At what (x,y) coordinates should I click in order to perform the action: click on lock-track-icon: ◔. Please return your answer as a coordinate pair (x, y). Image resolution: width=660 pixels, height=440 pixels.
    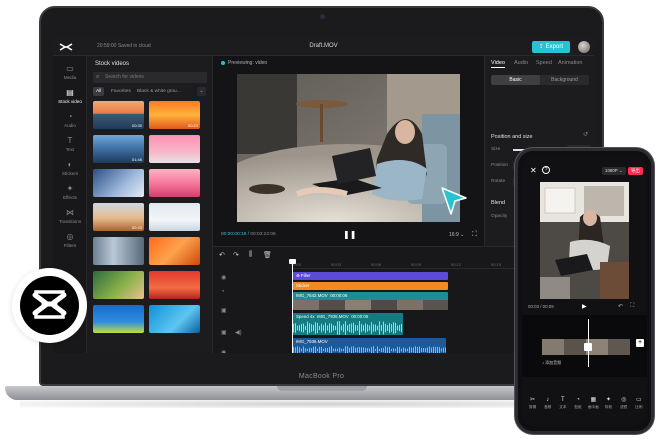
    Looking at the image, I should click on (223, 292).